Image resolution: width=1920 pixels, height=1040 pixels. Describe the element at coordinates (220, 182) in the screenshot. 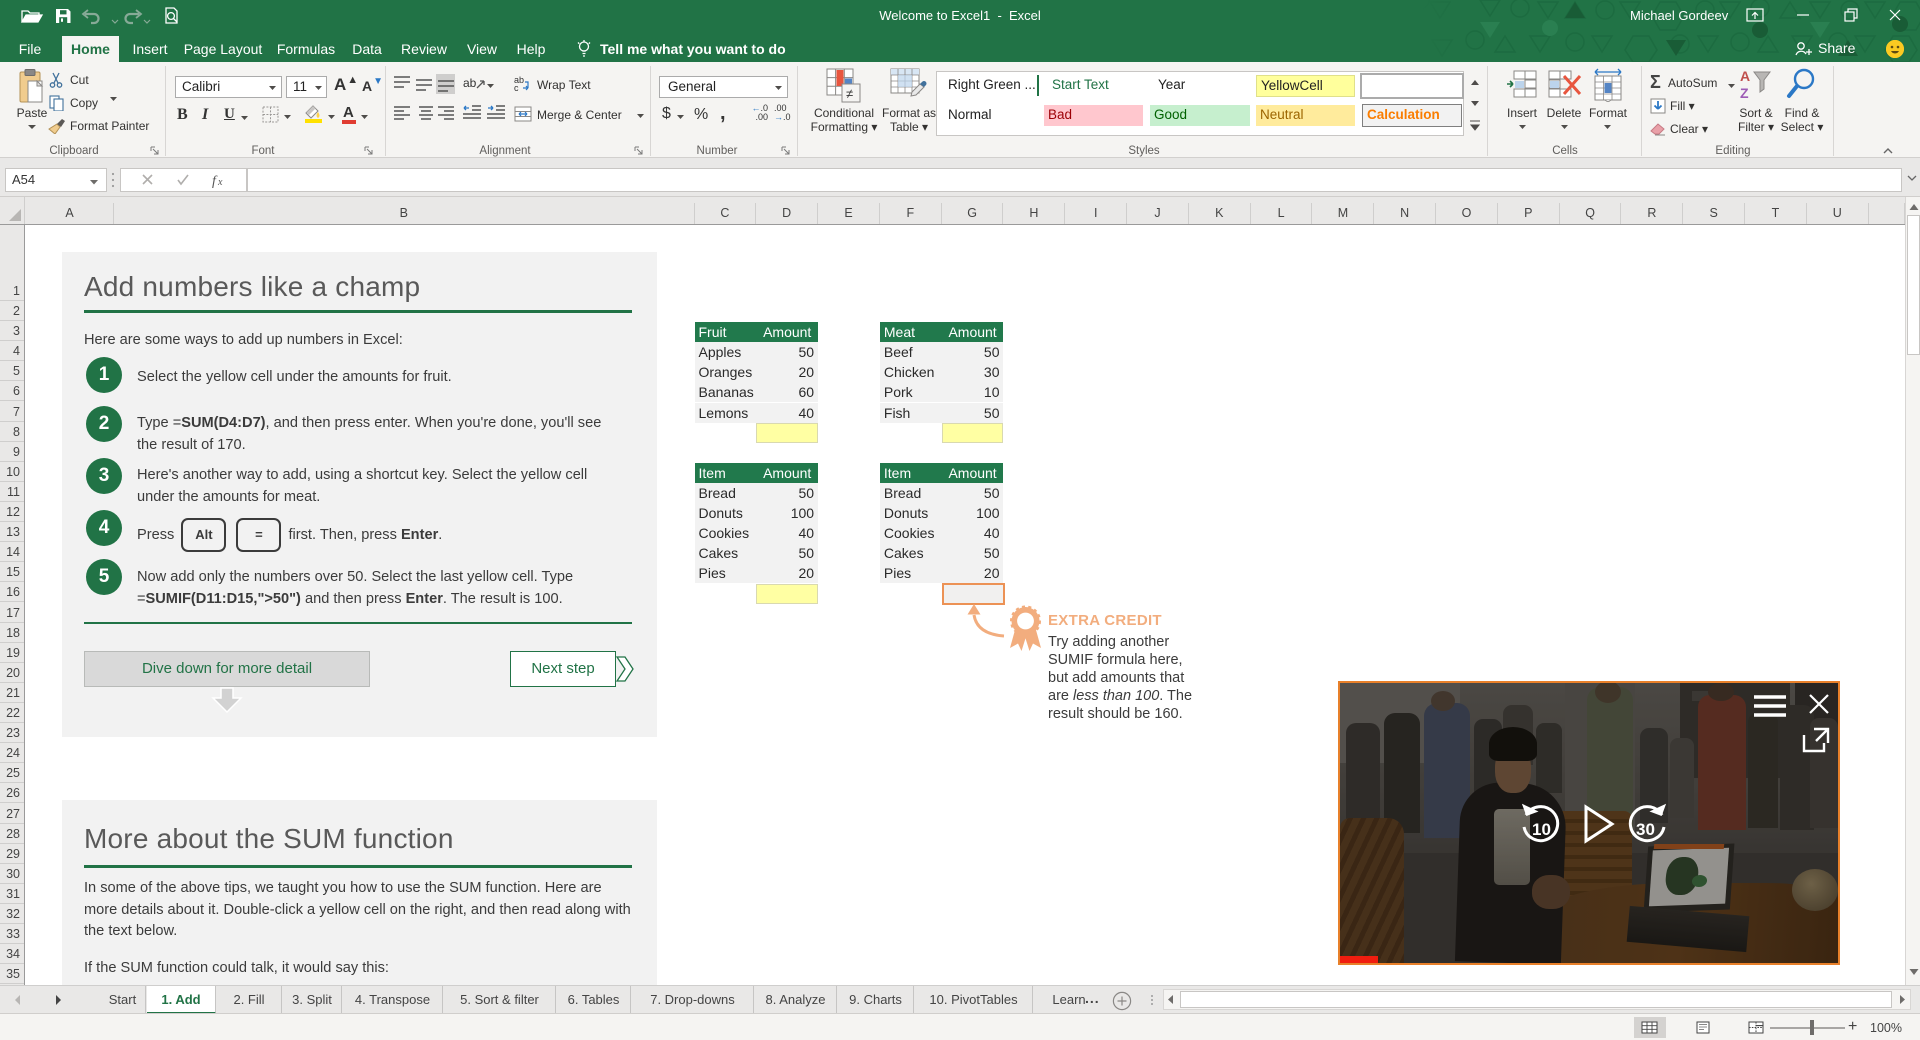

I see `svg-text: x` at that location.